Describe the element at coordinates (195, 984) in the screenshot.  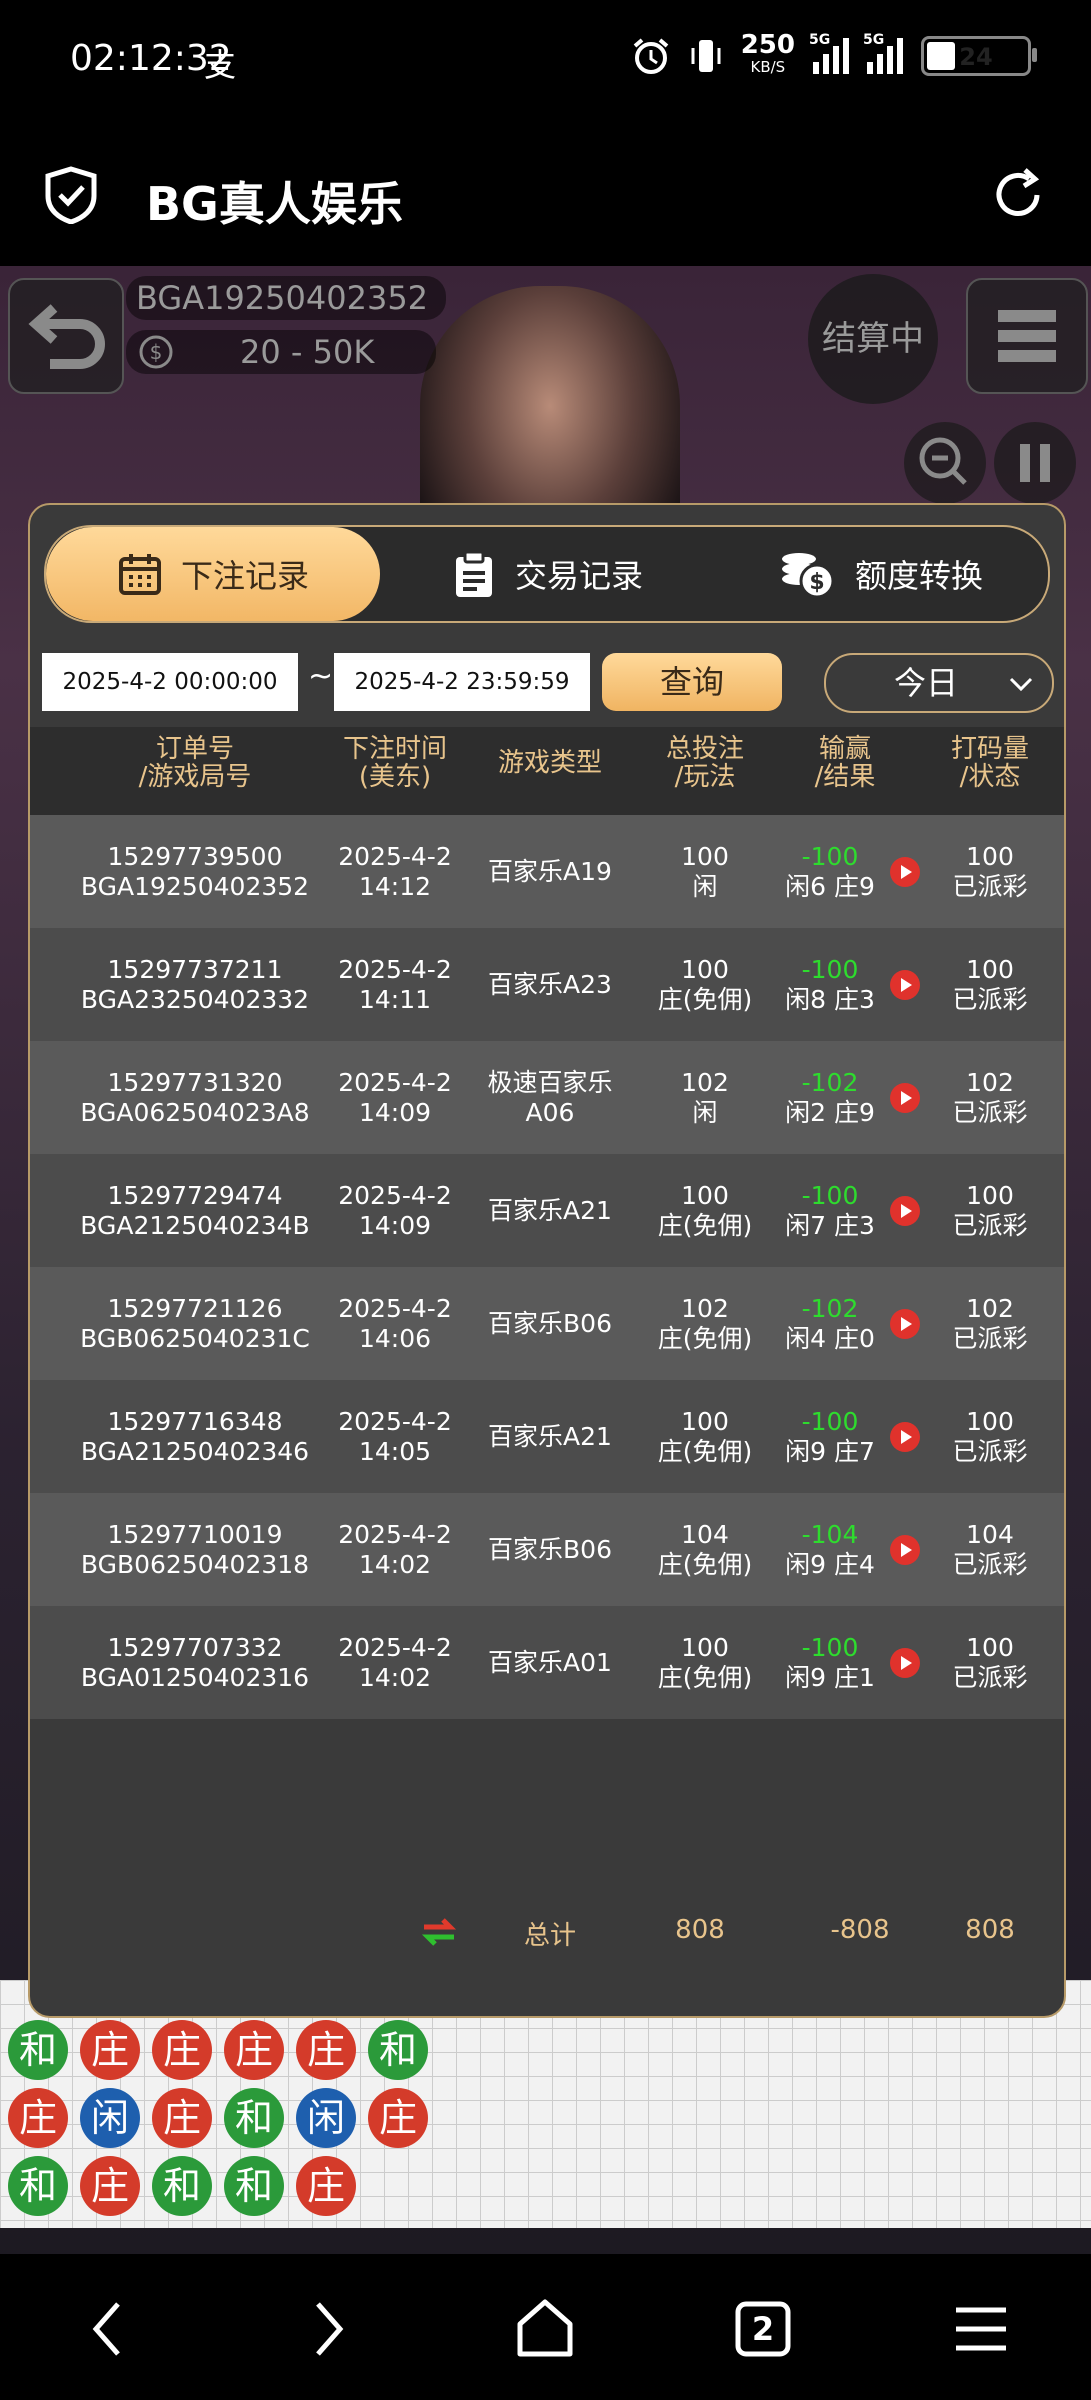
I see `order-cell: 15297737211 BGA23250402332` at that location.